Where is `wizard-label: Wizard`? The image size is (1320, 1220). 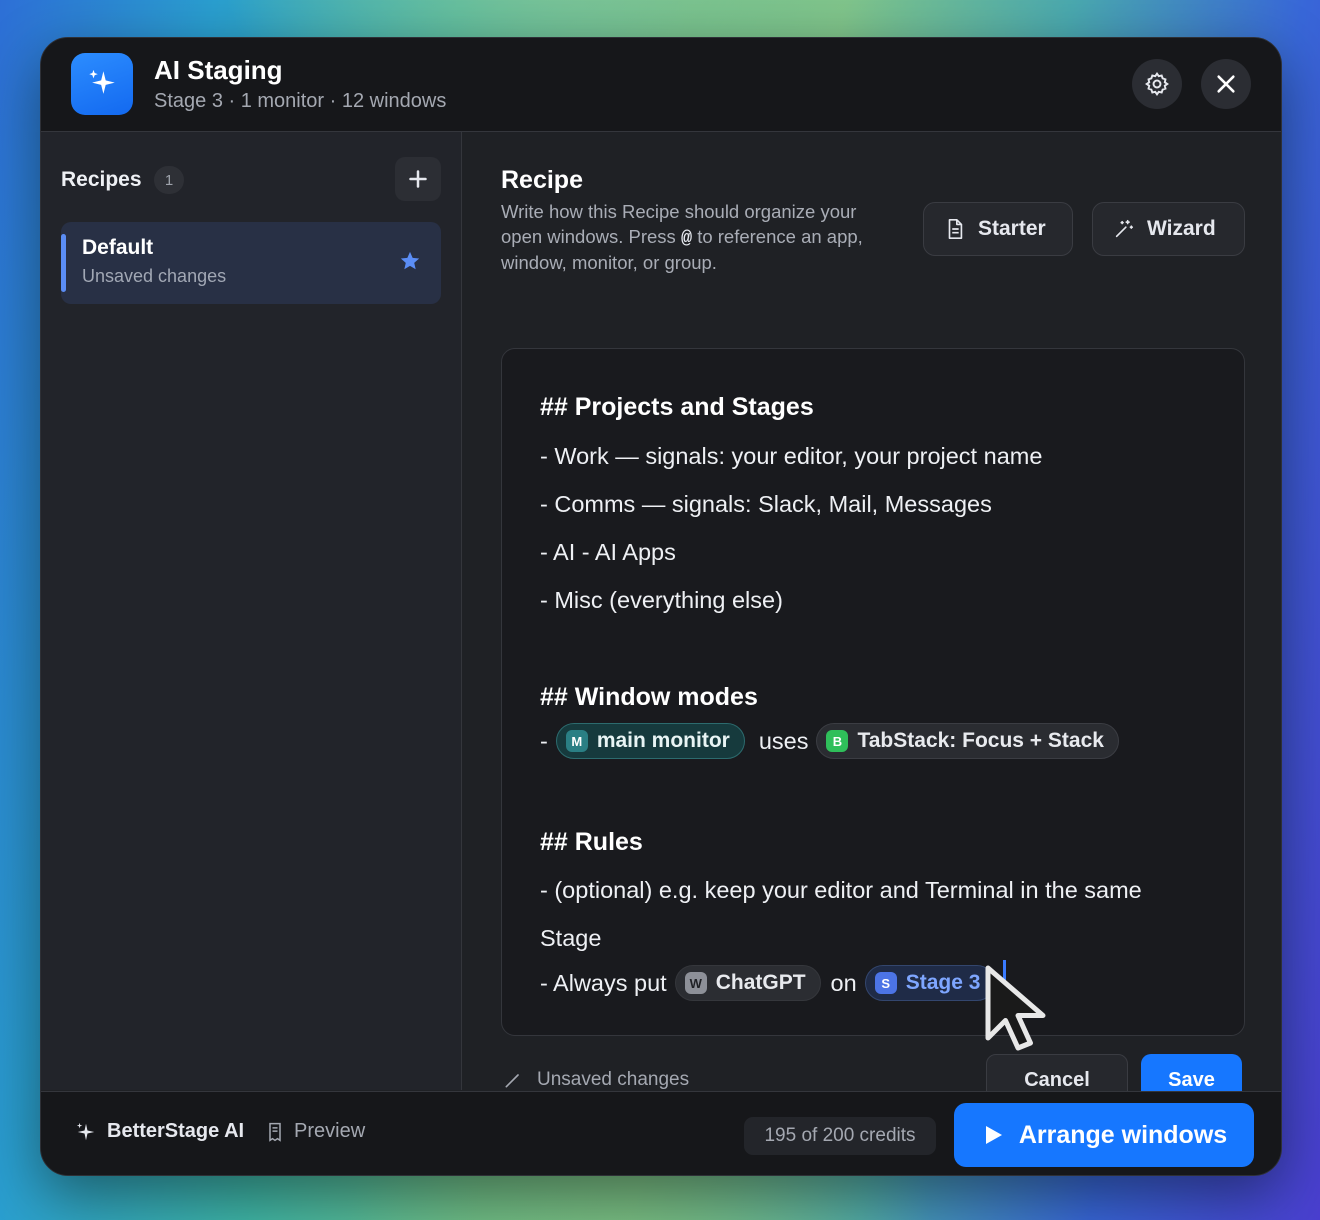
wizard-label: Wizard is located at coordinates (1181, 228).